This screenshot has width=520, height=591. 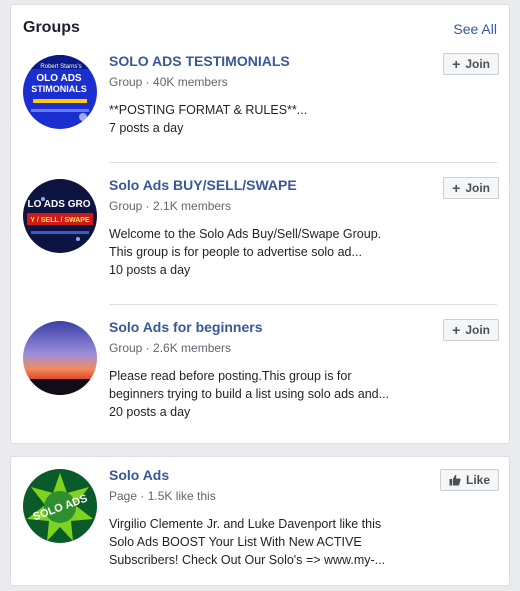 What do you see at coordinates (146, 128) in the screenshot?
I see `desc-line: 7 posts a day` at bounding box center [146, 128].